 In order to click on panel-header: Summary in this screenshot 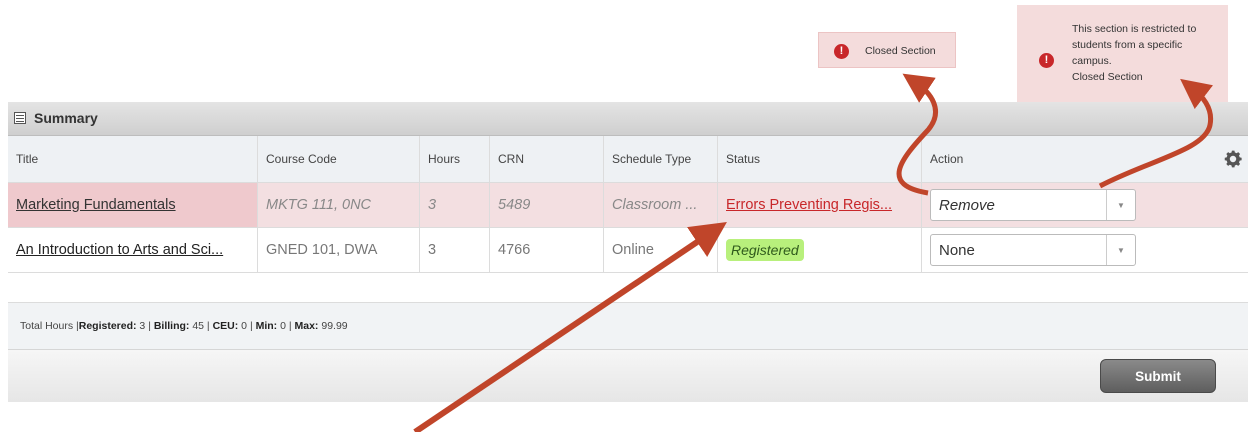, I will do `click(628, 119)`.